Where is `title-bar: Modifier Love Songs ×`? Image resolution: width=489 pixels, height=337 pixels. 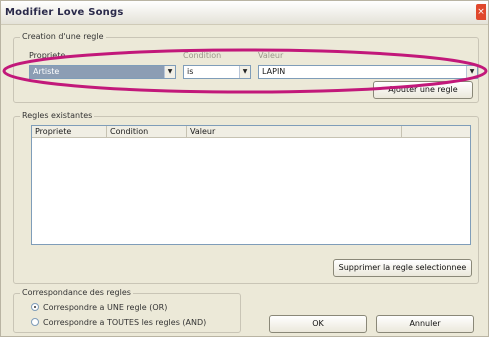 title-bar: Modifier Love Songs × is located at coordinates (244, 13).